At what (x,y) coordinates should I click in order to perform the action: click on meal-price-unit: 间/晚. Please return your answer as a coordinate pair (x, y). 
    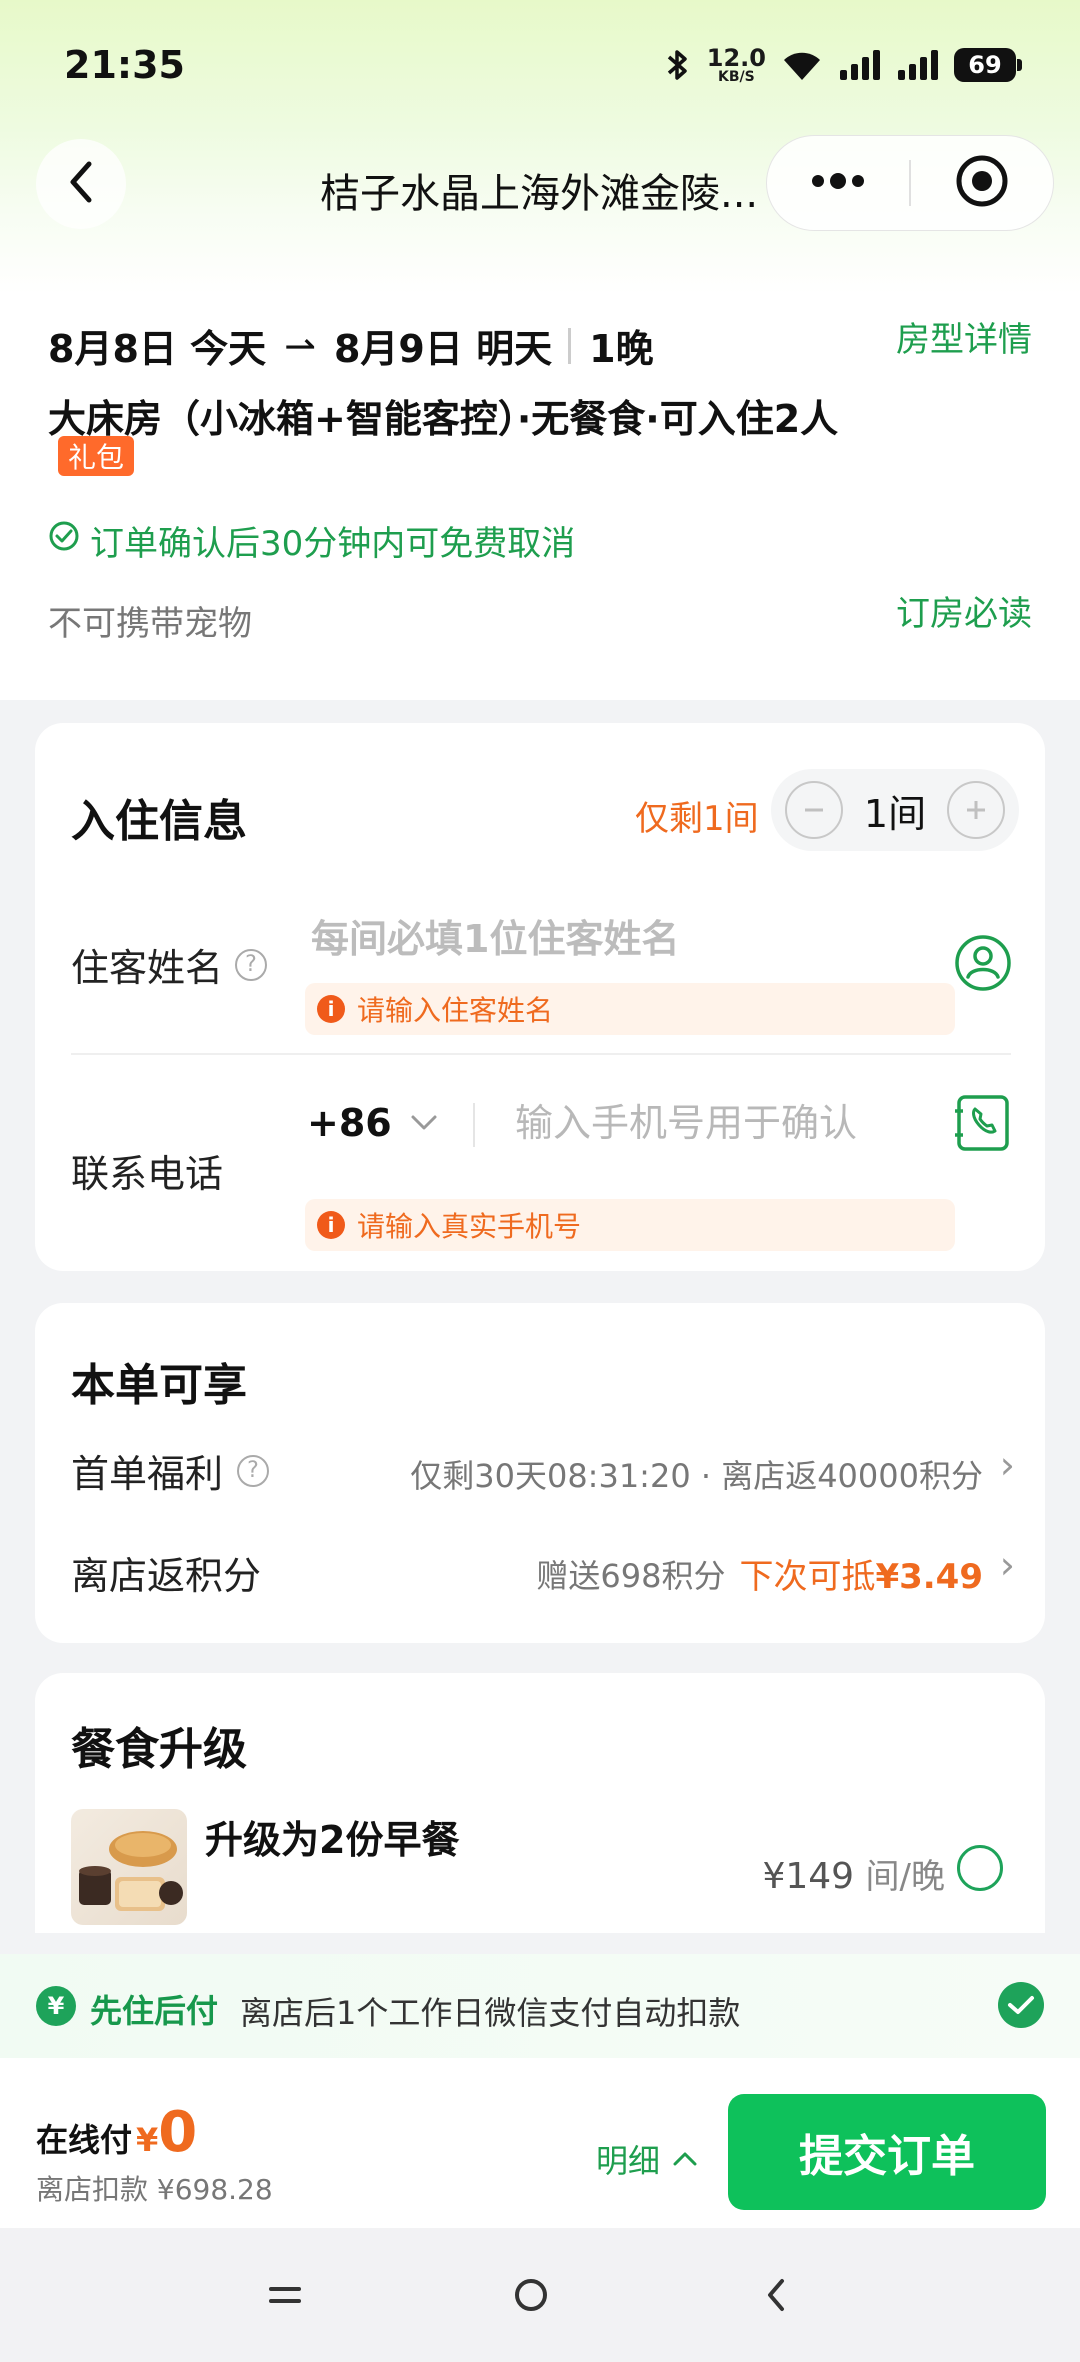
    Looking at the image, I should click on (905, 1877).